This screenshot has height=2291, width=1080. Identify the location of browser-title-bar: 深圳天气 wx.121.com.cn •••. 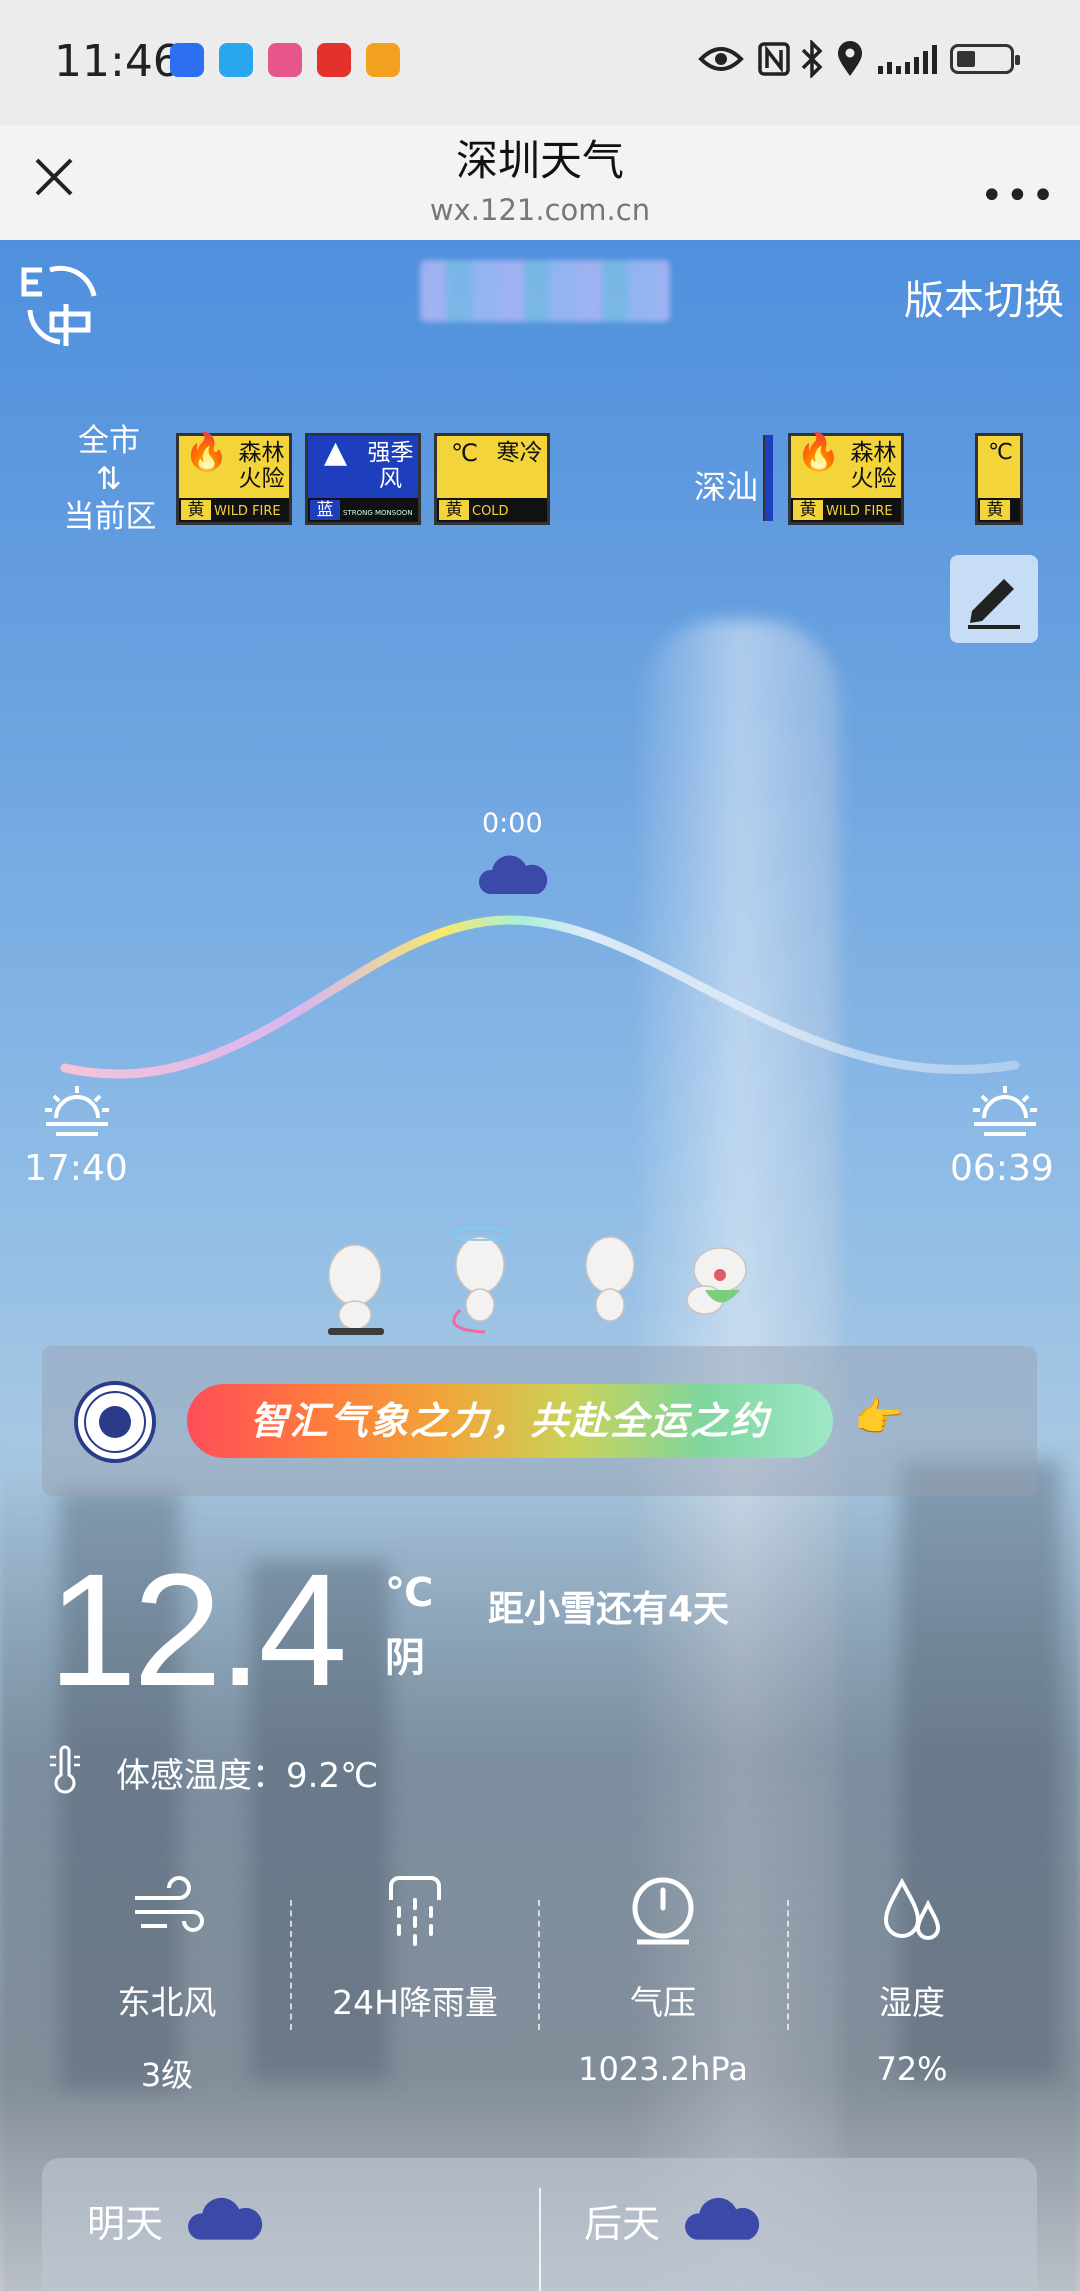
(540, 182).